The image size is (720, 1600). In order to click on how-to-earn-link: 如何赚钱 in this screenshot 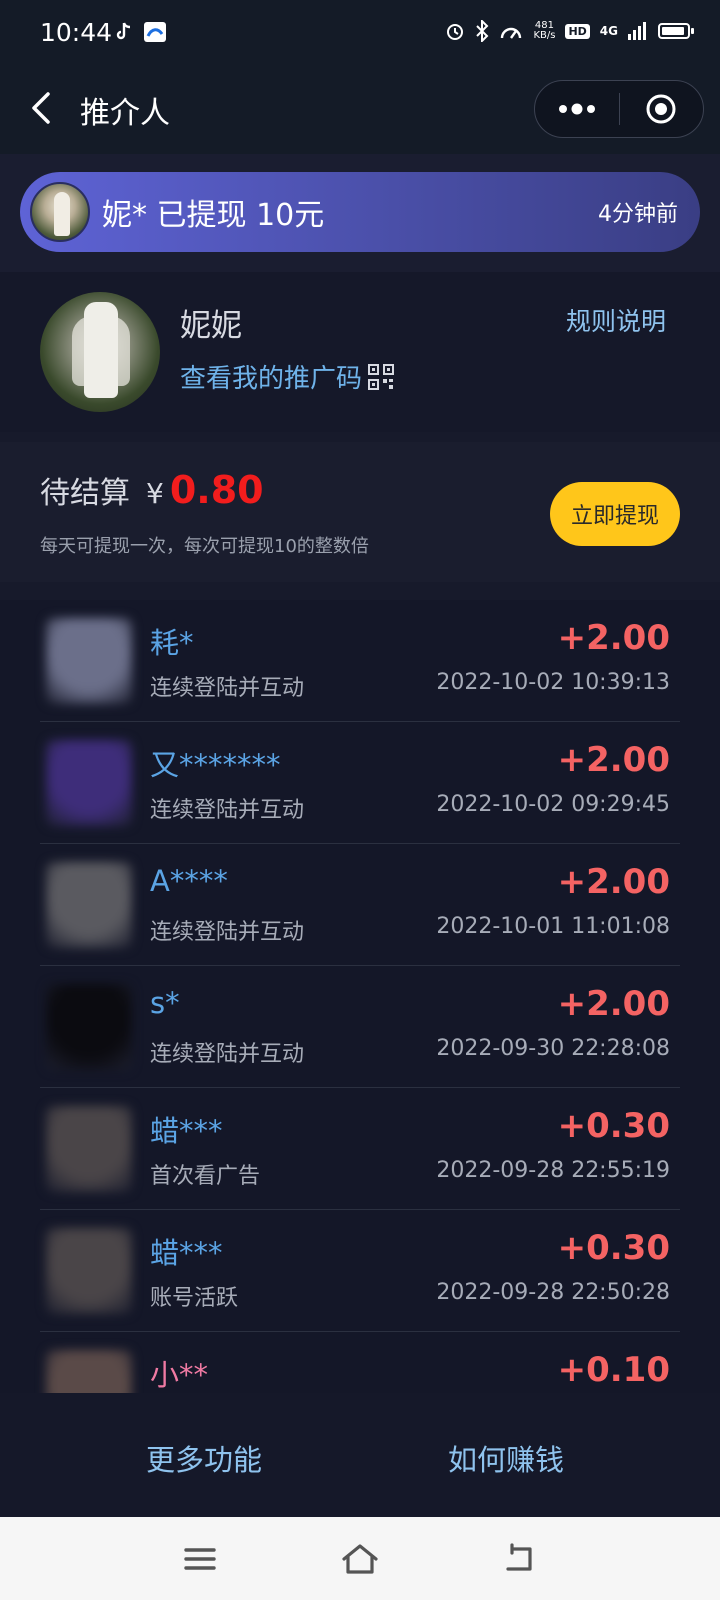, I will do `click(506, 1458)`.